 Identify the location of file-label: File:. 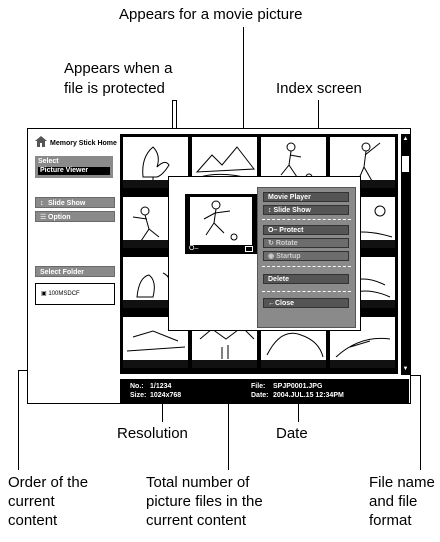
(258, 386).